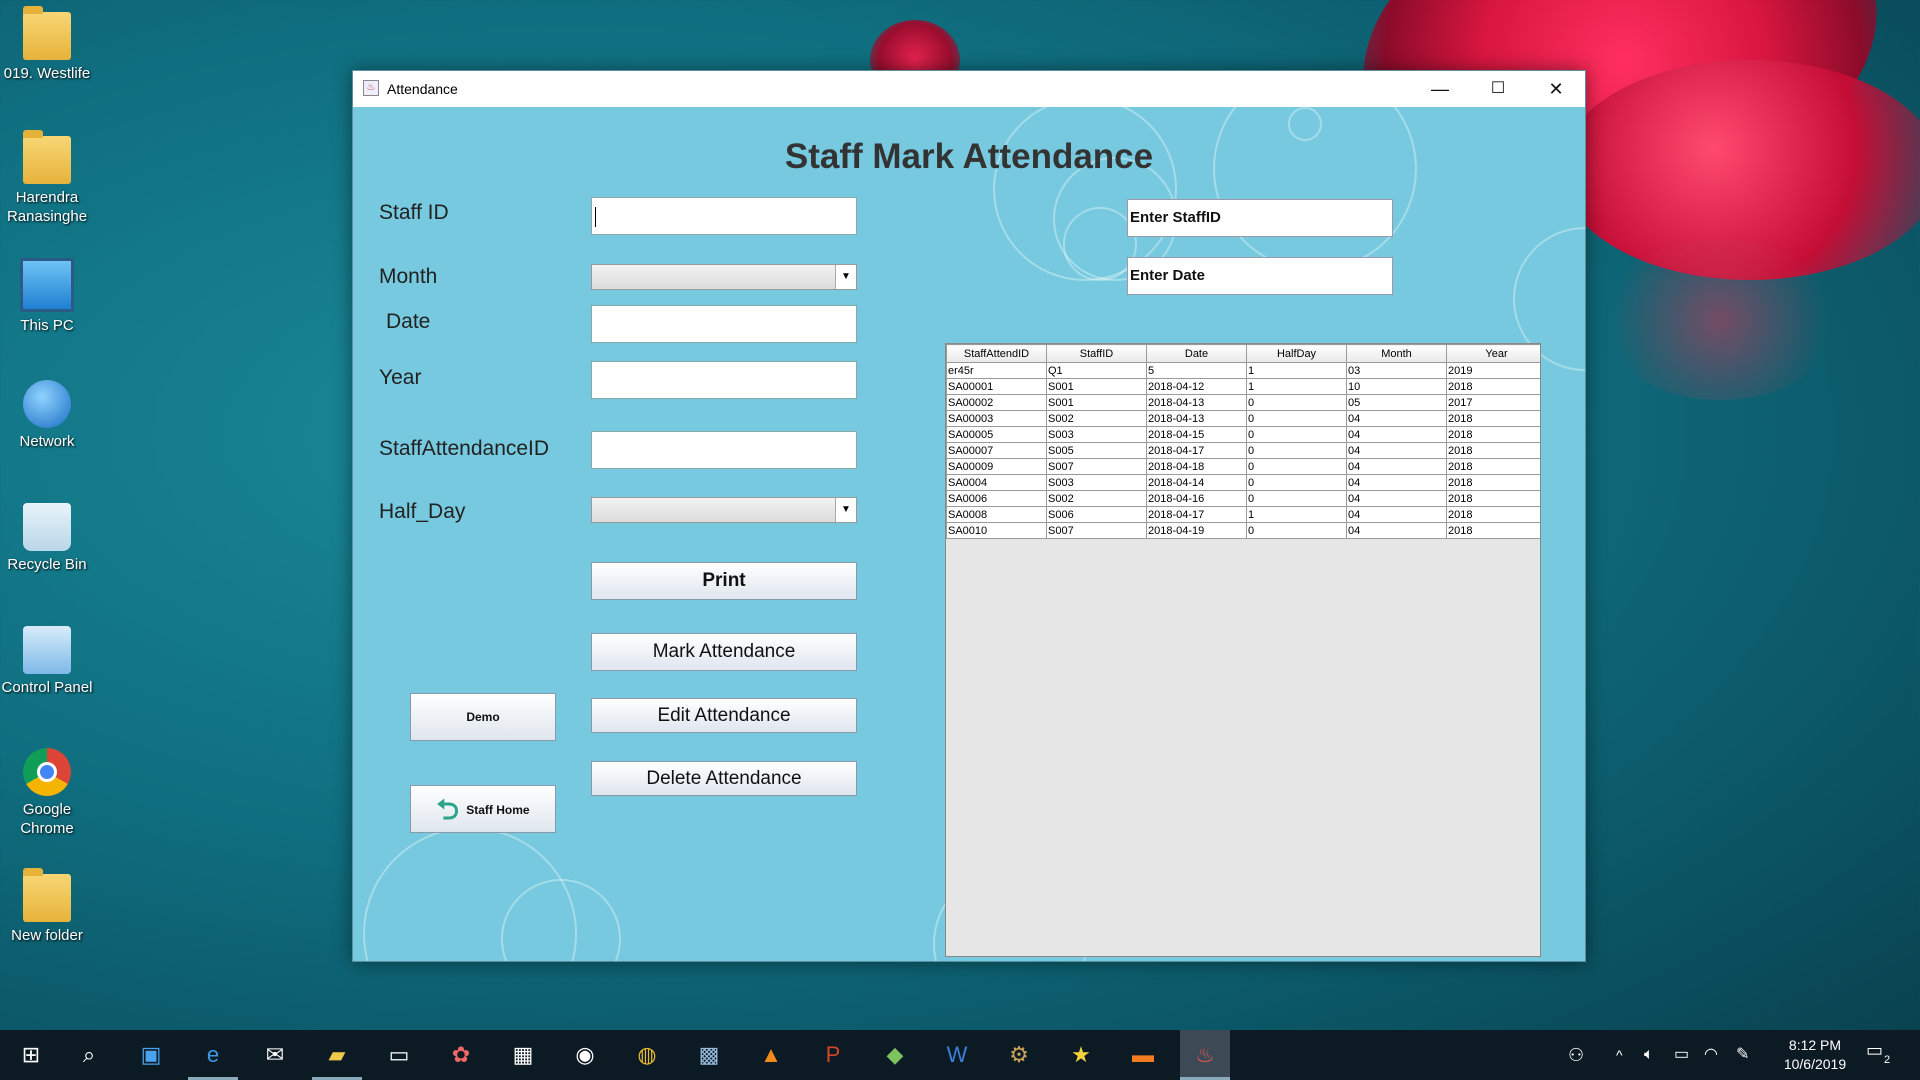  I want to click on desktop-icon-this-pc: This PC, so click(47, 296).